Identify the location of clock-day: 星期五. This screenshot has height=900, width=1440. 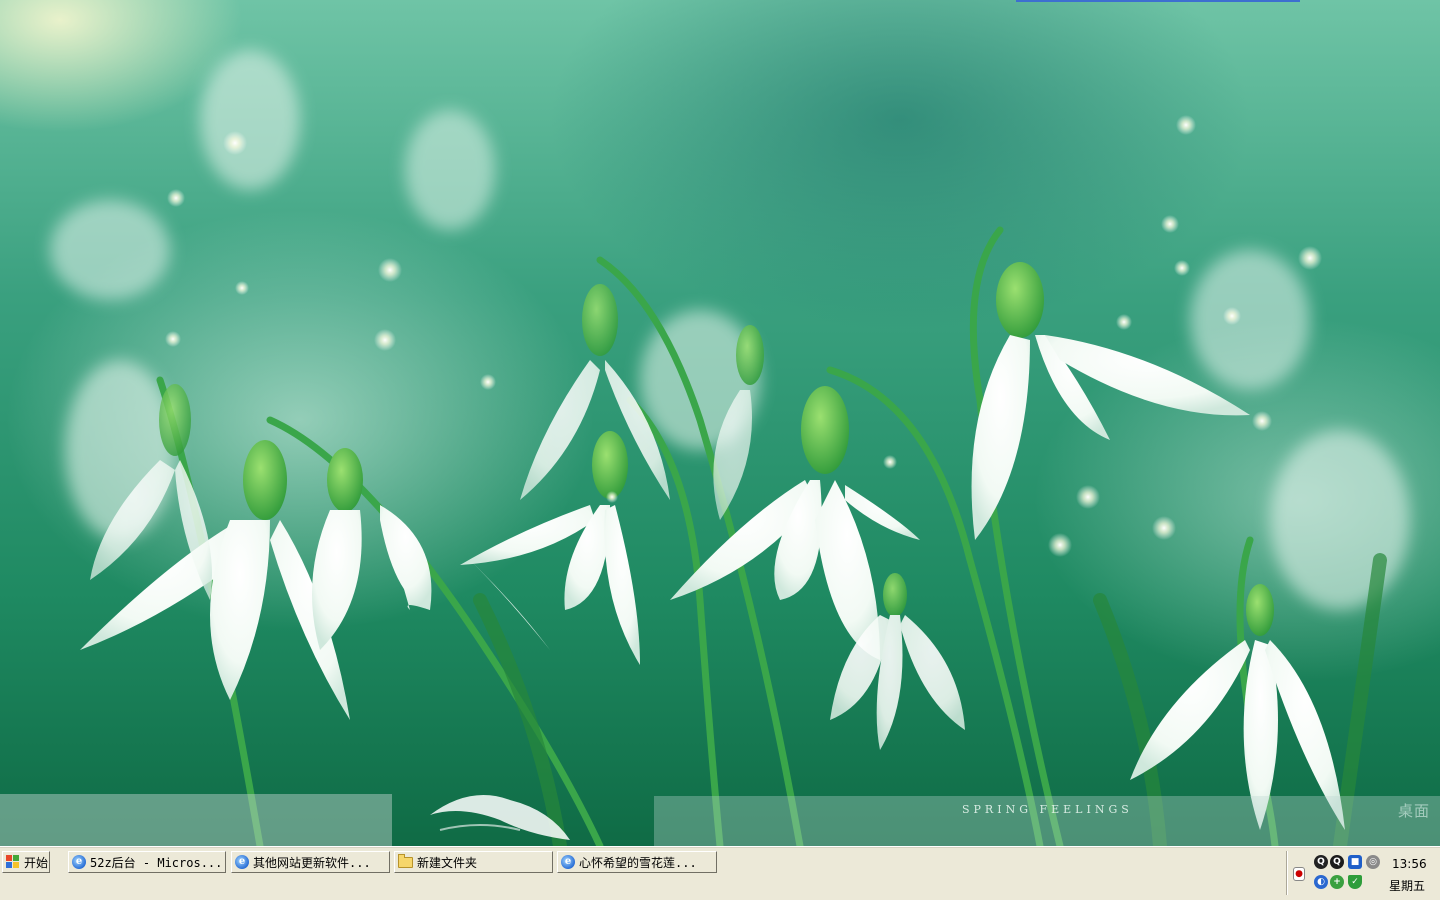
(1407, 885).